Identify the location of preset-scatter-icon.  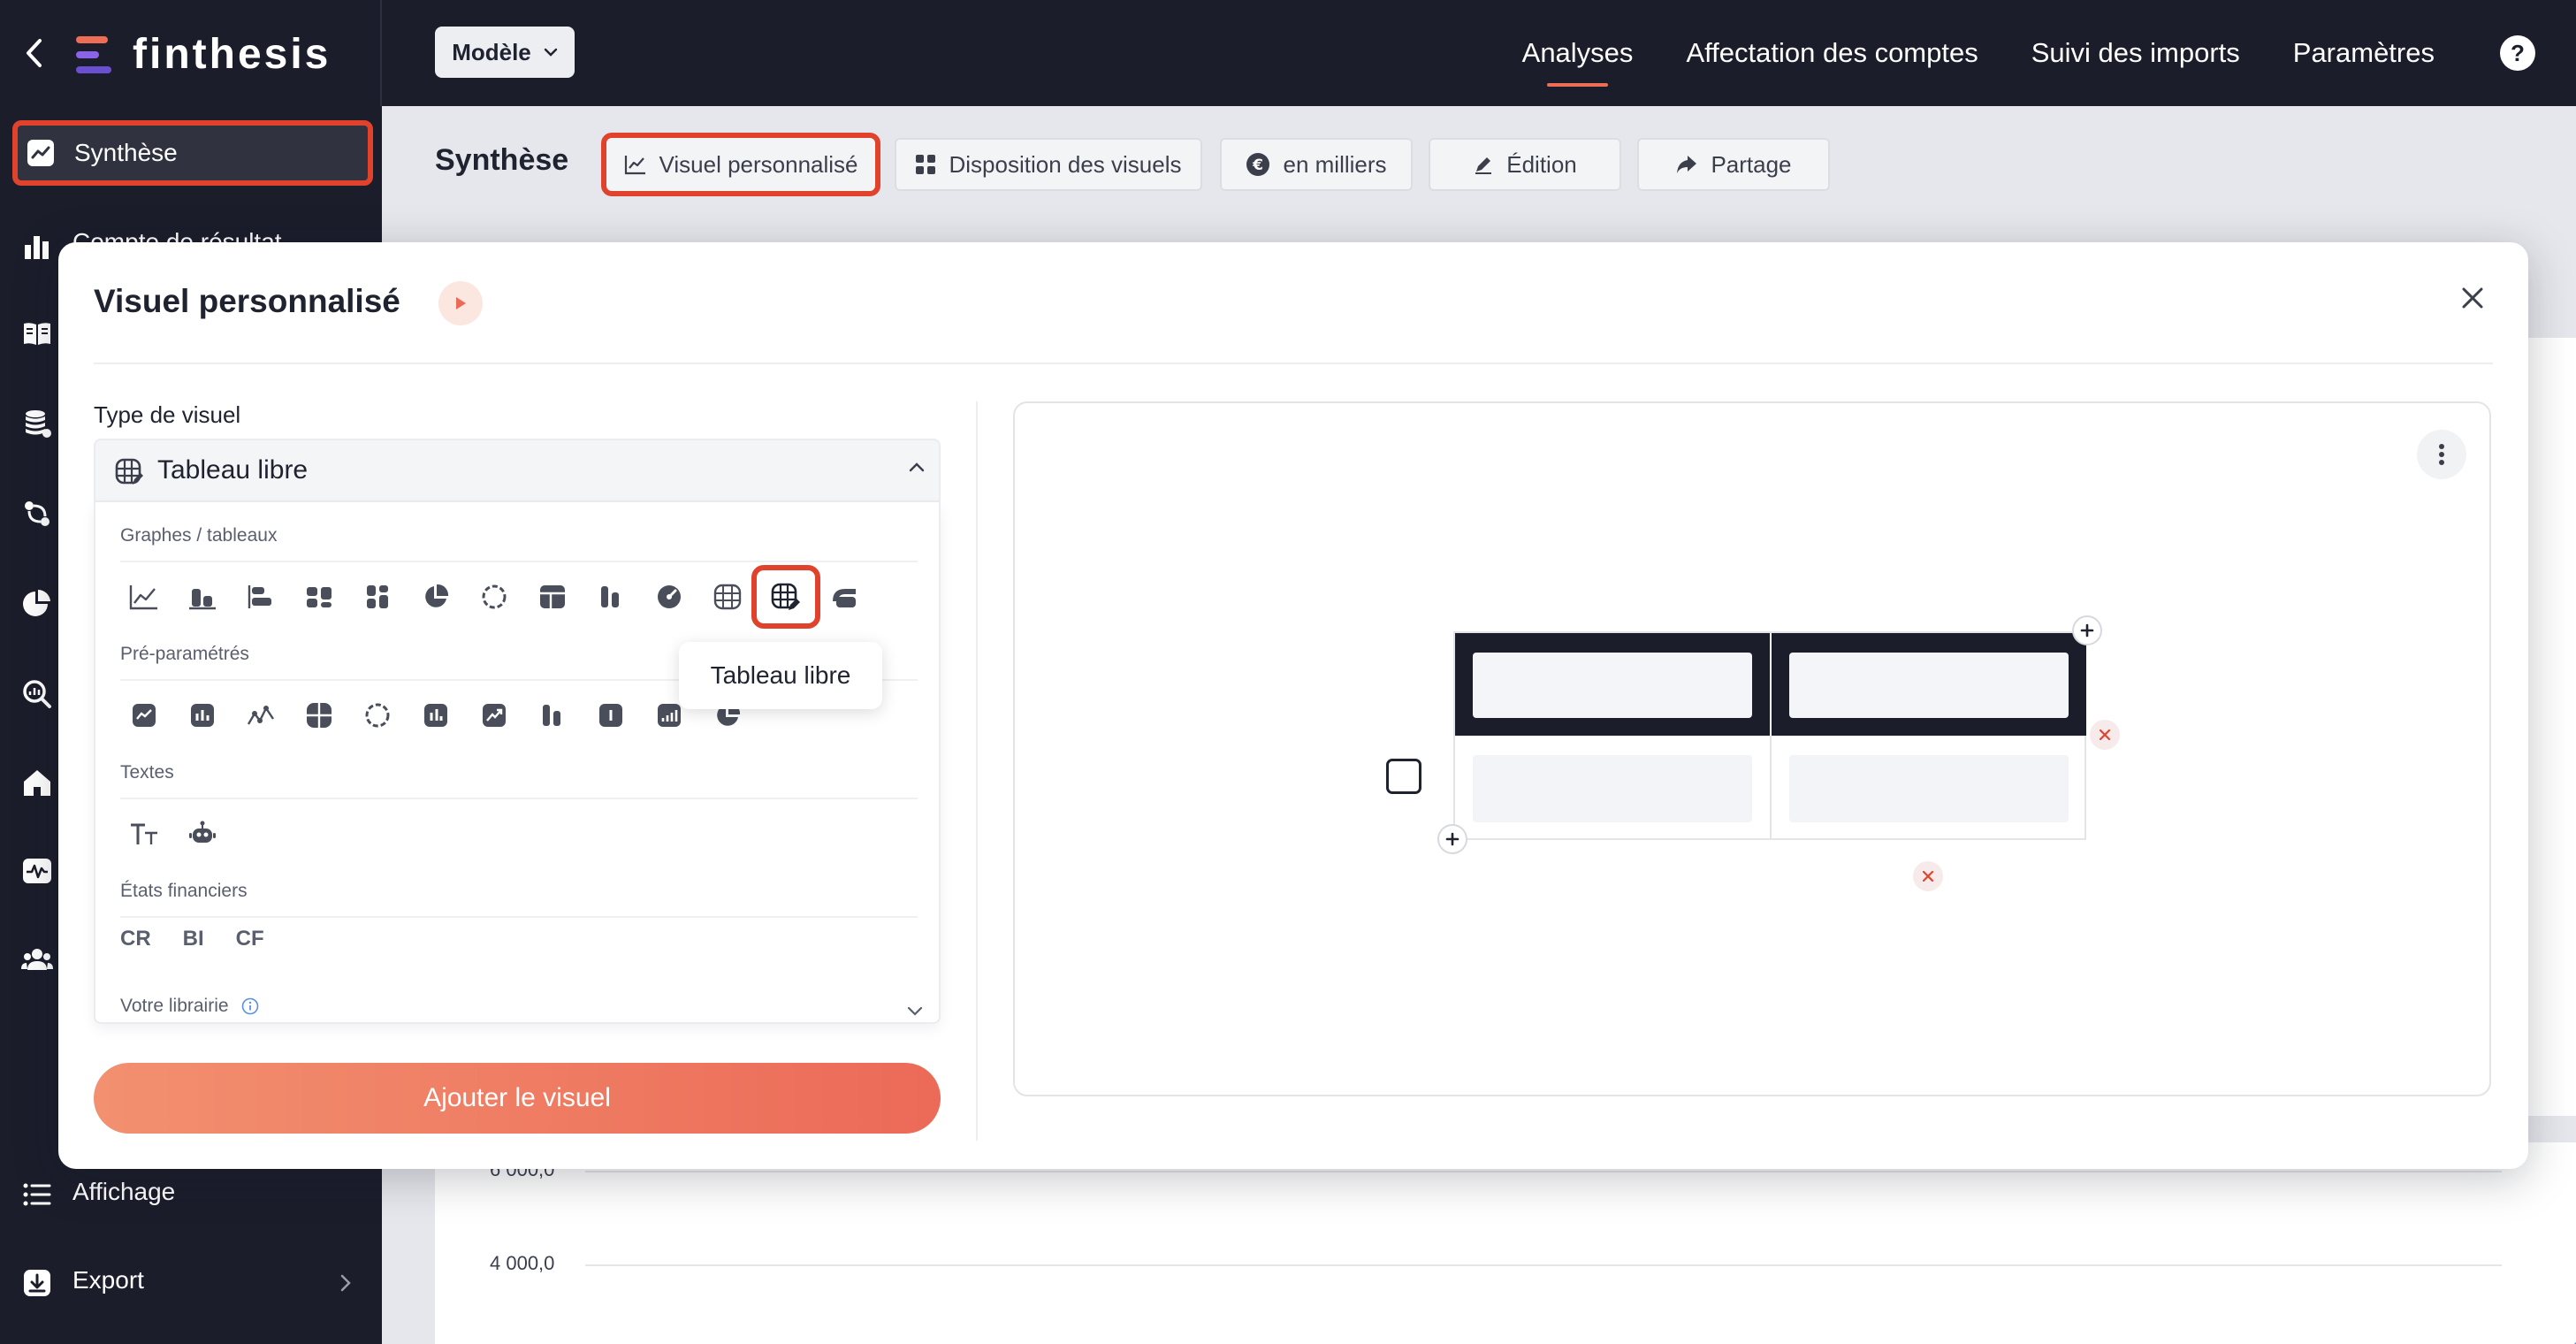
(261, 715).